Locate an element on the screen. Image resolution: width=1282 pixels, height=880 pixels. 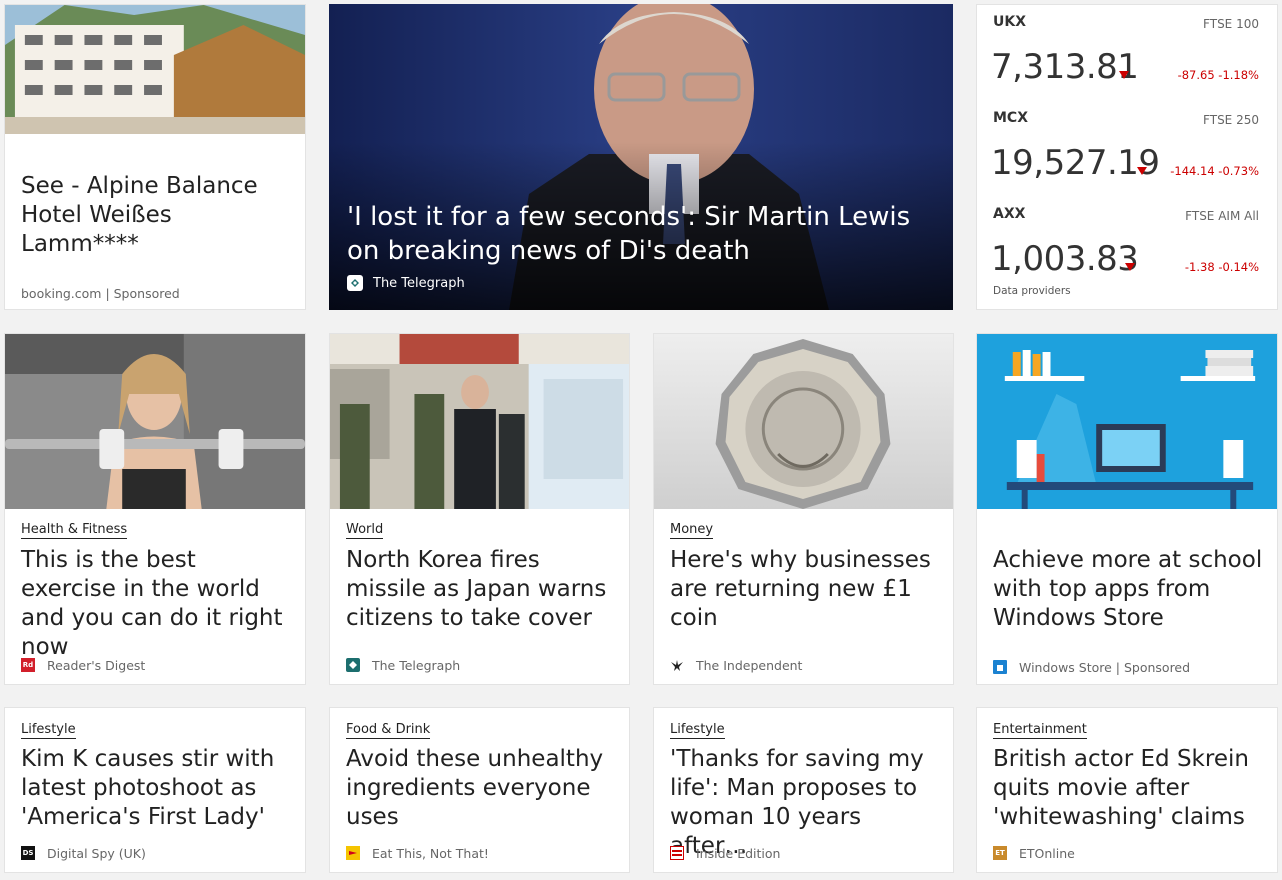
article-source-label: ETOnline is located at coordinates (1047, 853).